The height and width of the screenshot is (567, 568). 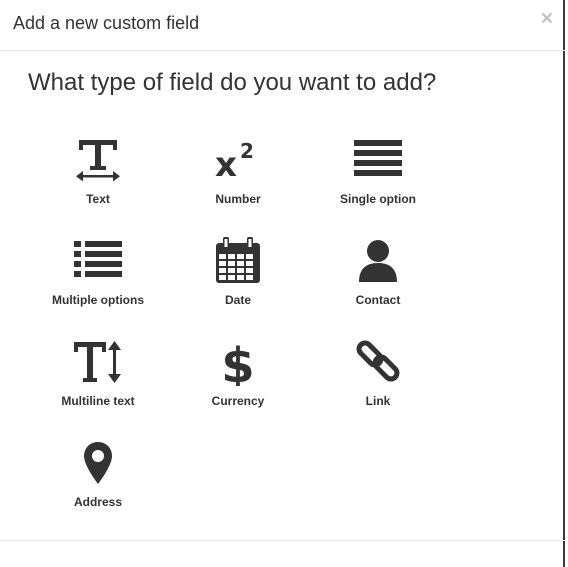 I want to click on field-type-currency: $ Currency, so click(x=238, y=379).